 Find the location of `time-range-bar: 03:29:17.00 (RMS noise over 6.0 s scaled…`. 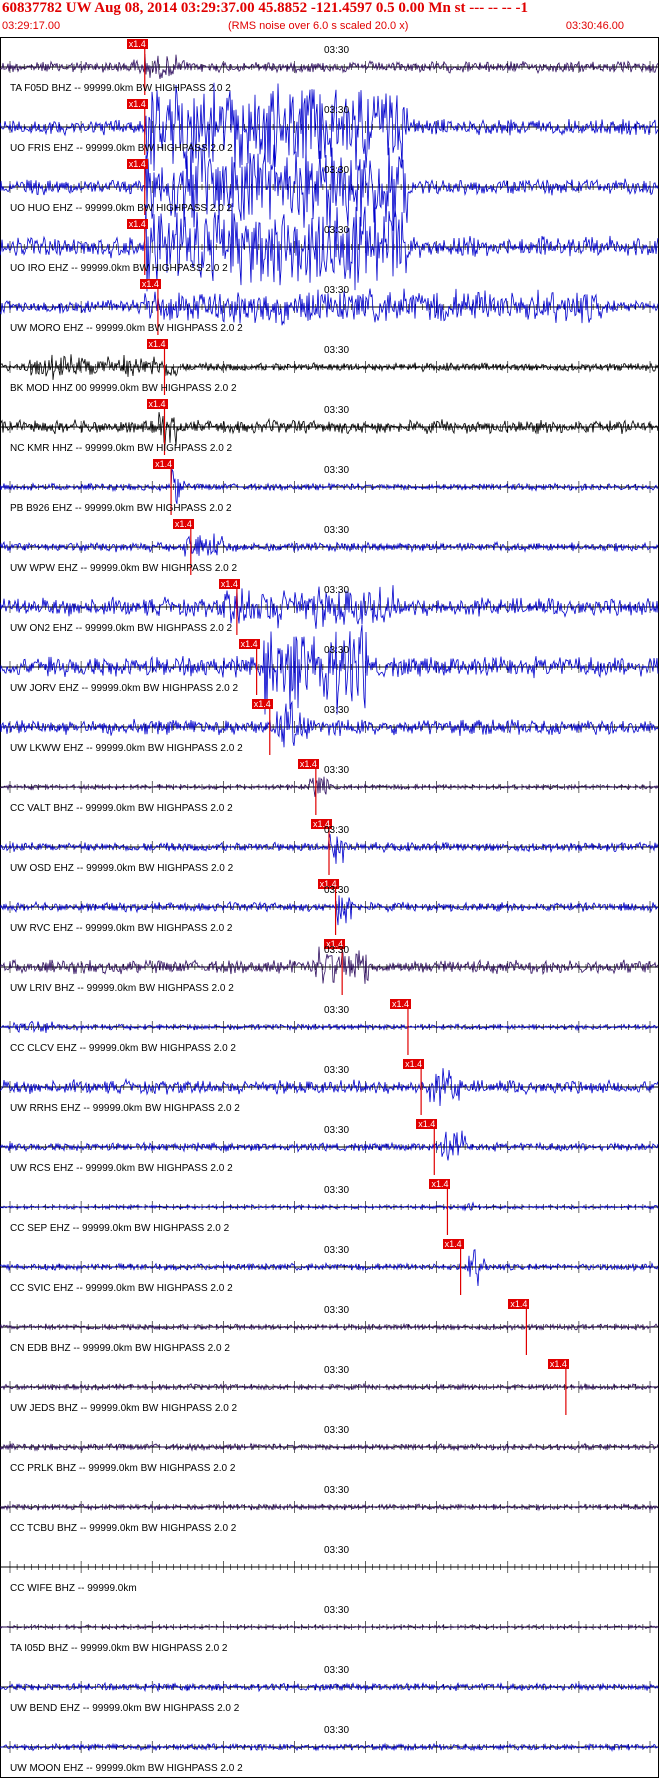

time-range-bar: 03:29:17.00 (RMS noise over 6.0 s scaled… is located at coordinates (330, 27).